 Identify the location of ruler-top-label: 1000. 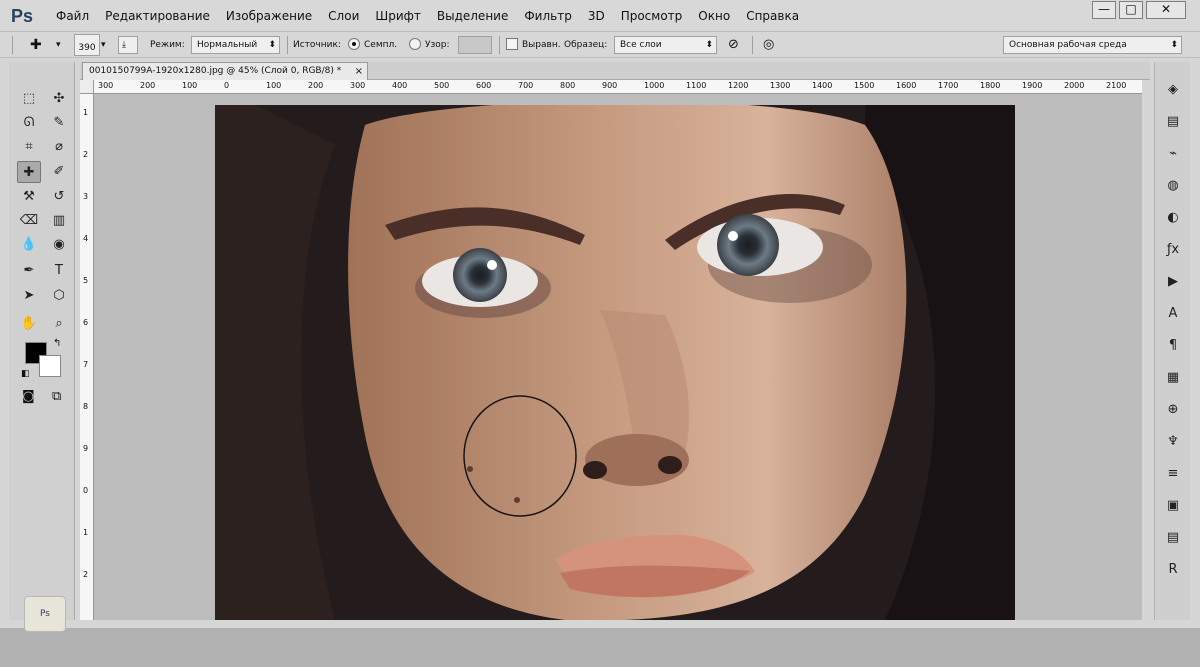
(654, 85).